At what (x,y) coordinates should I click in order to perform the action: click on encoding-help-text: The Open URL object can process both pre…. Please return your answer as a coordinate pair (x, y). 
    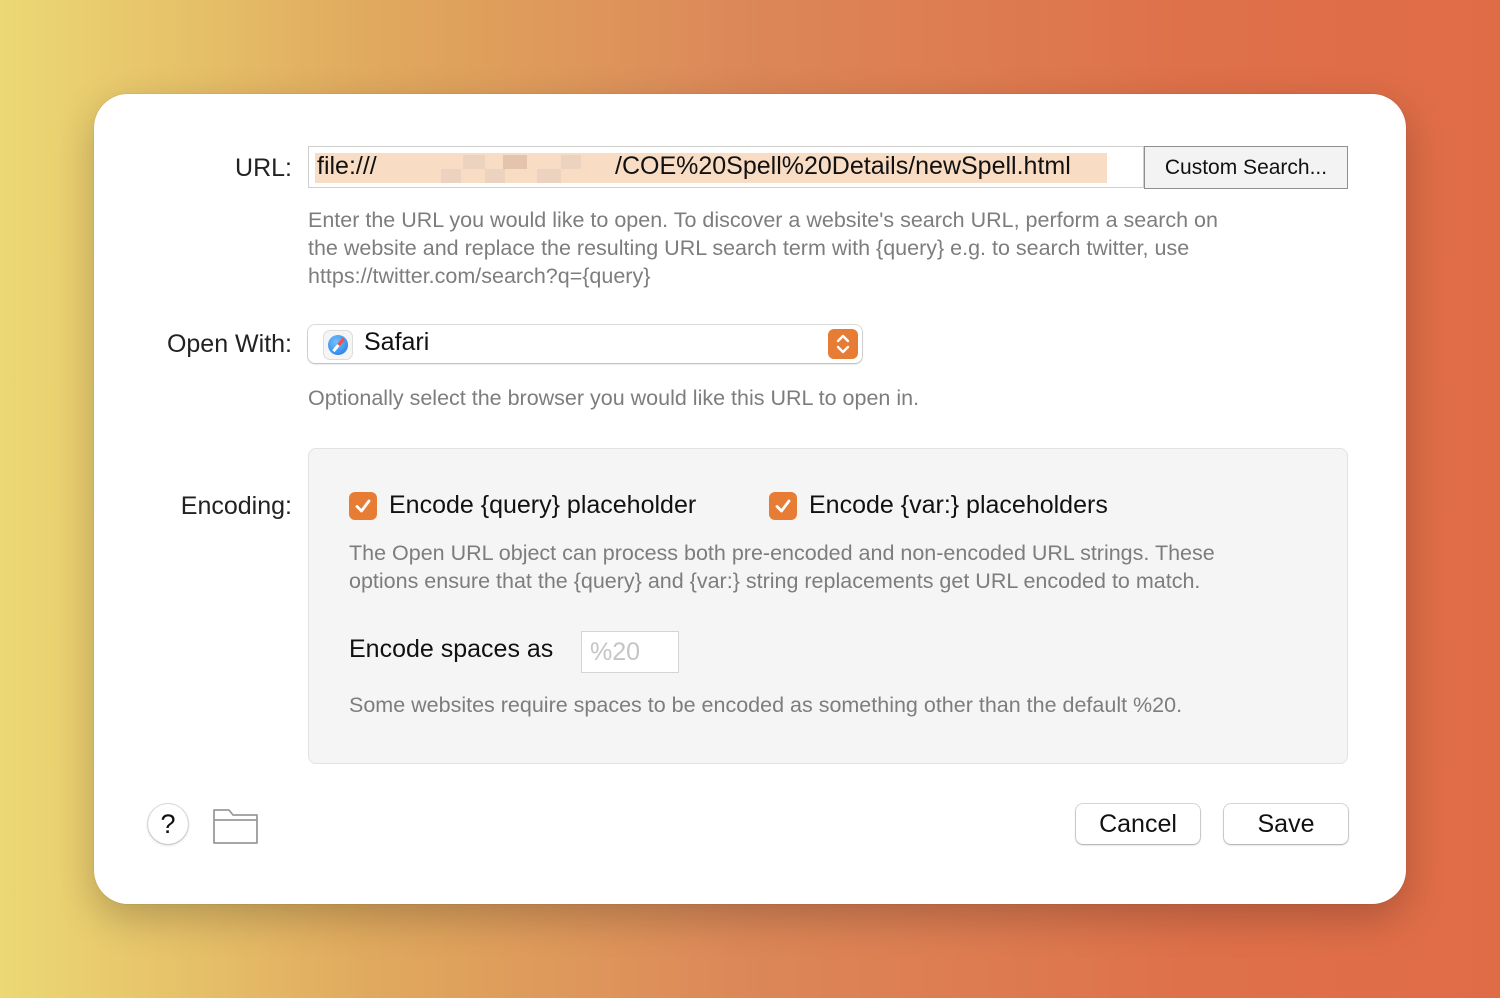
    Looking at the image, I should click on (782, 567).